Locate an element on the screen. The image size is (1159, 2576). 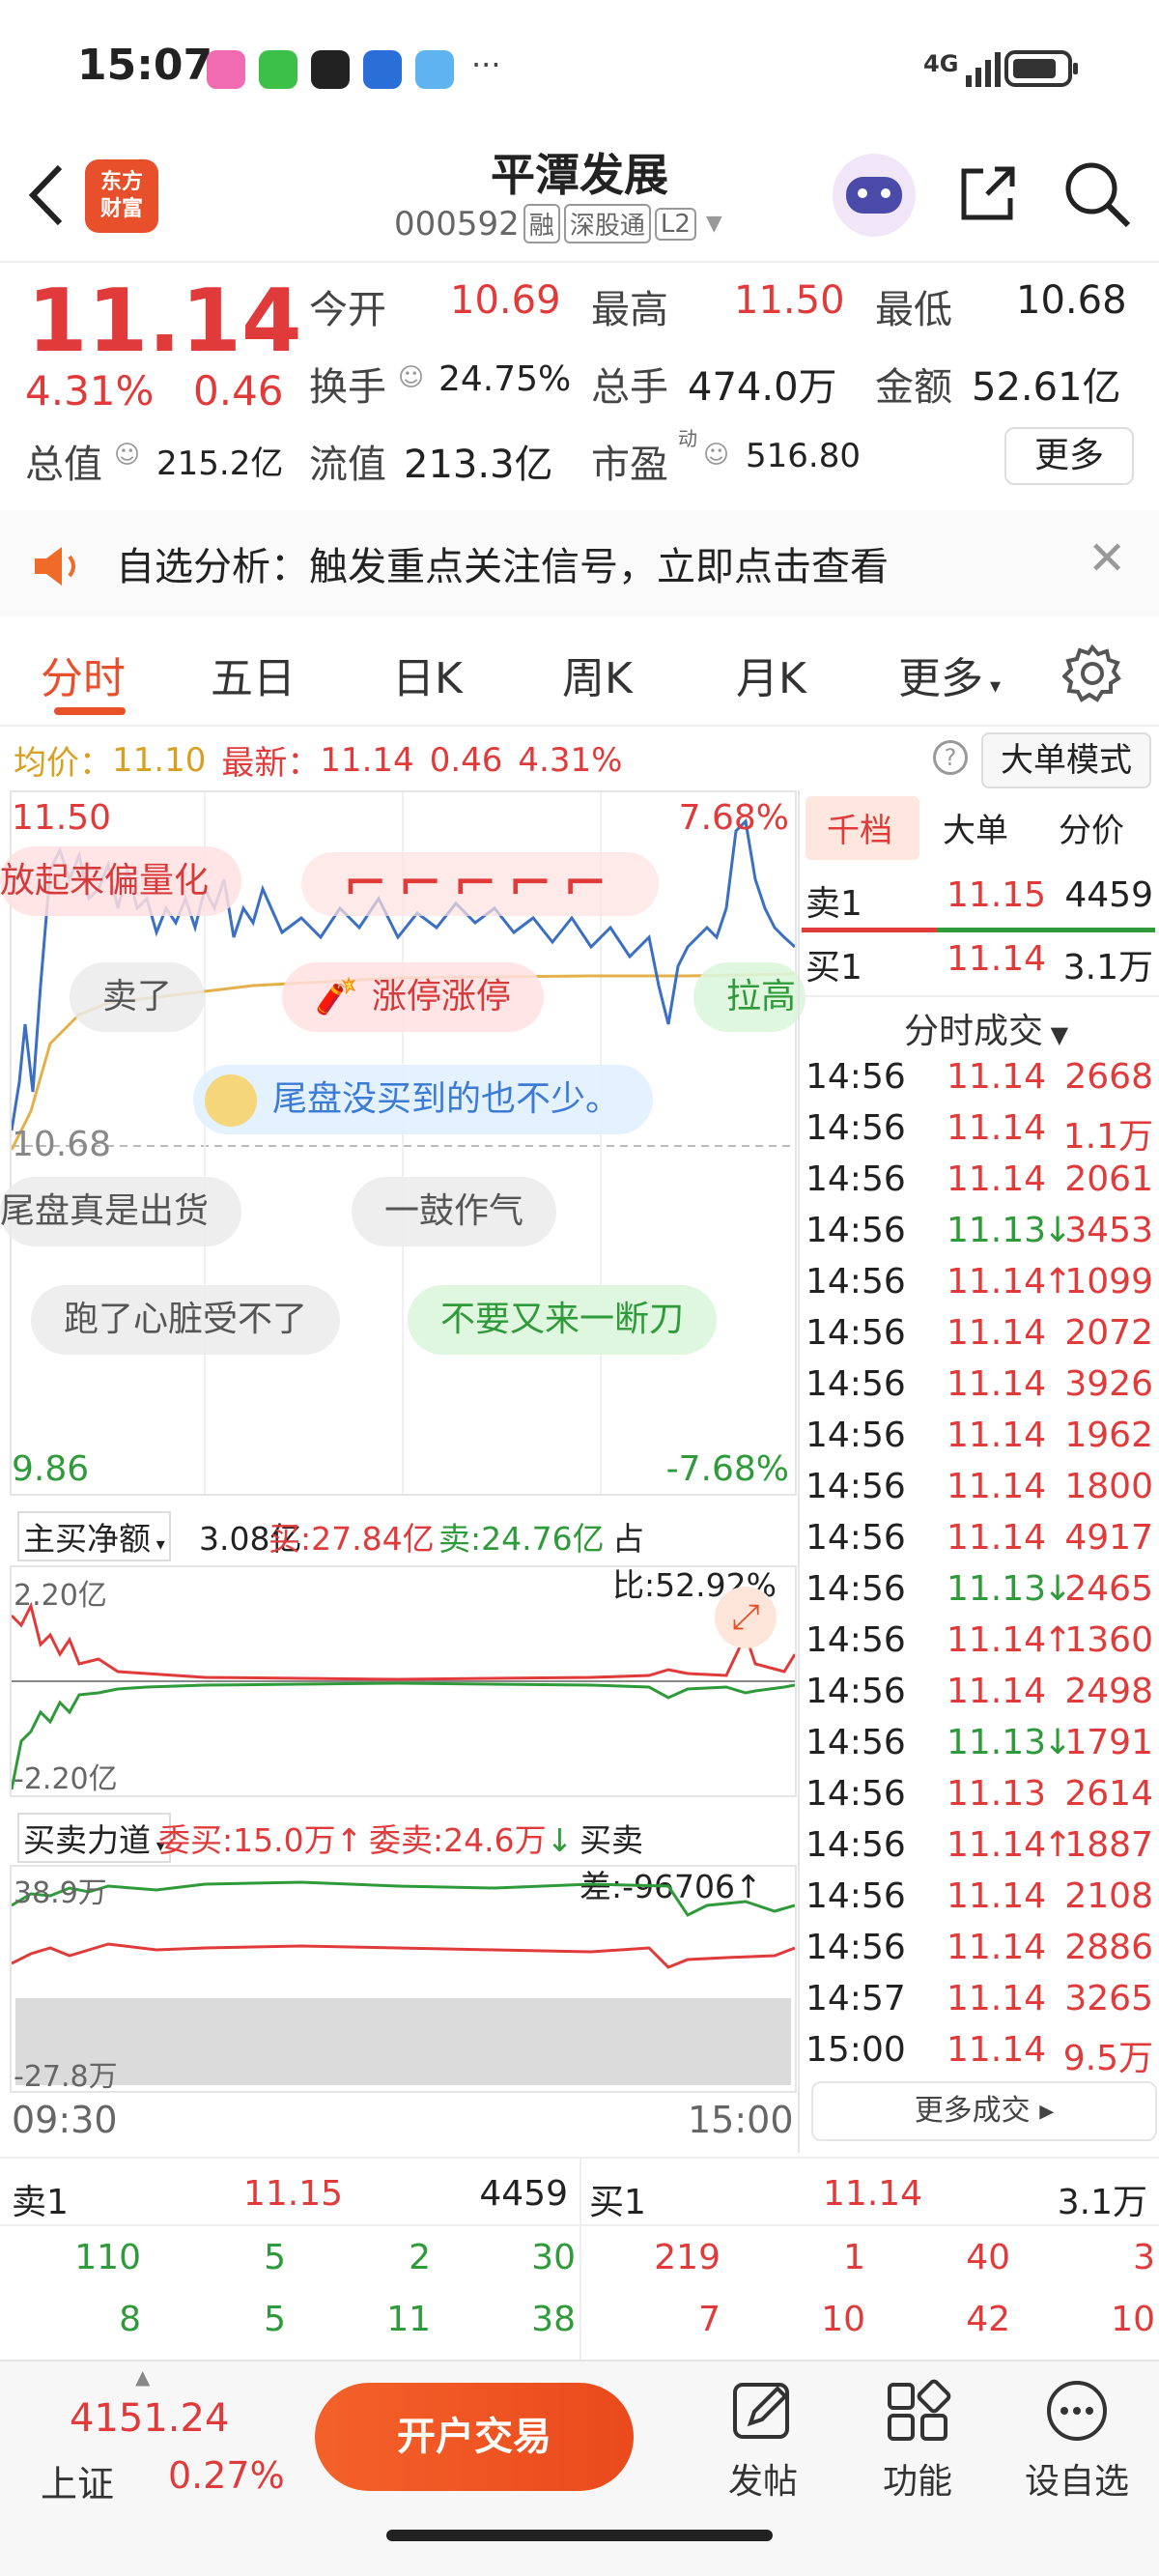
book-buy-vol: 3.1万 is located at coordinates (1102, 2203).